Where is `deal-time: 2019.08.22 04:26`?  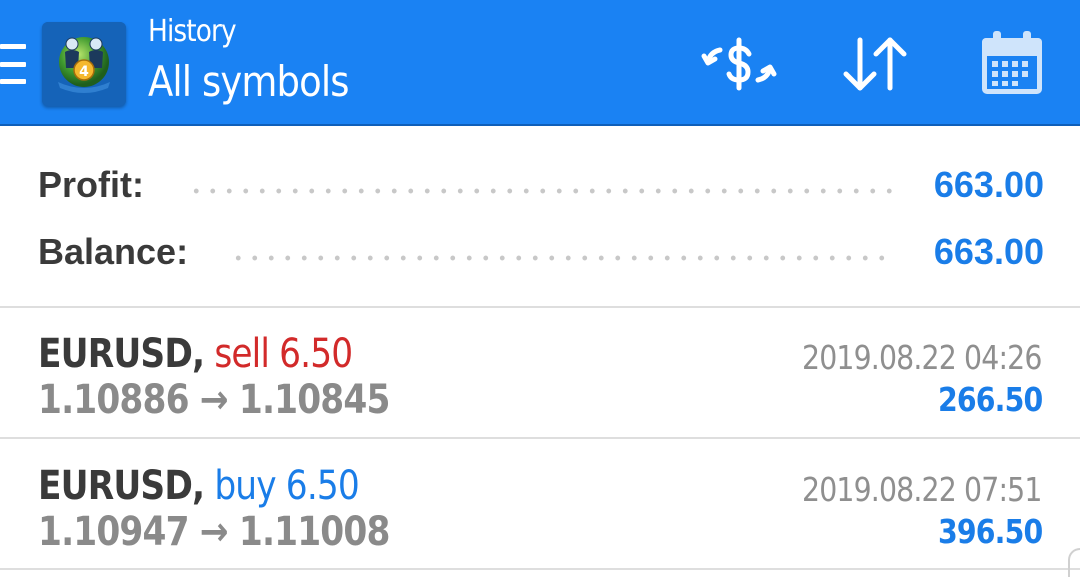 deal-time: 2019.08.22 04:26 is located at coordinates (922, 357).